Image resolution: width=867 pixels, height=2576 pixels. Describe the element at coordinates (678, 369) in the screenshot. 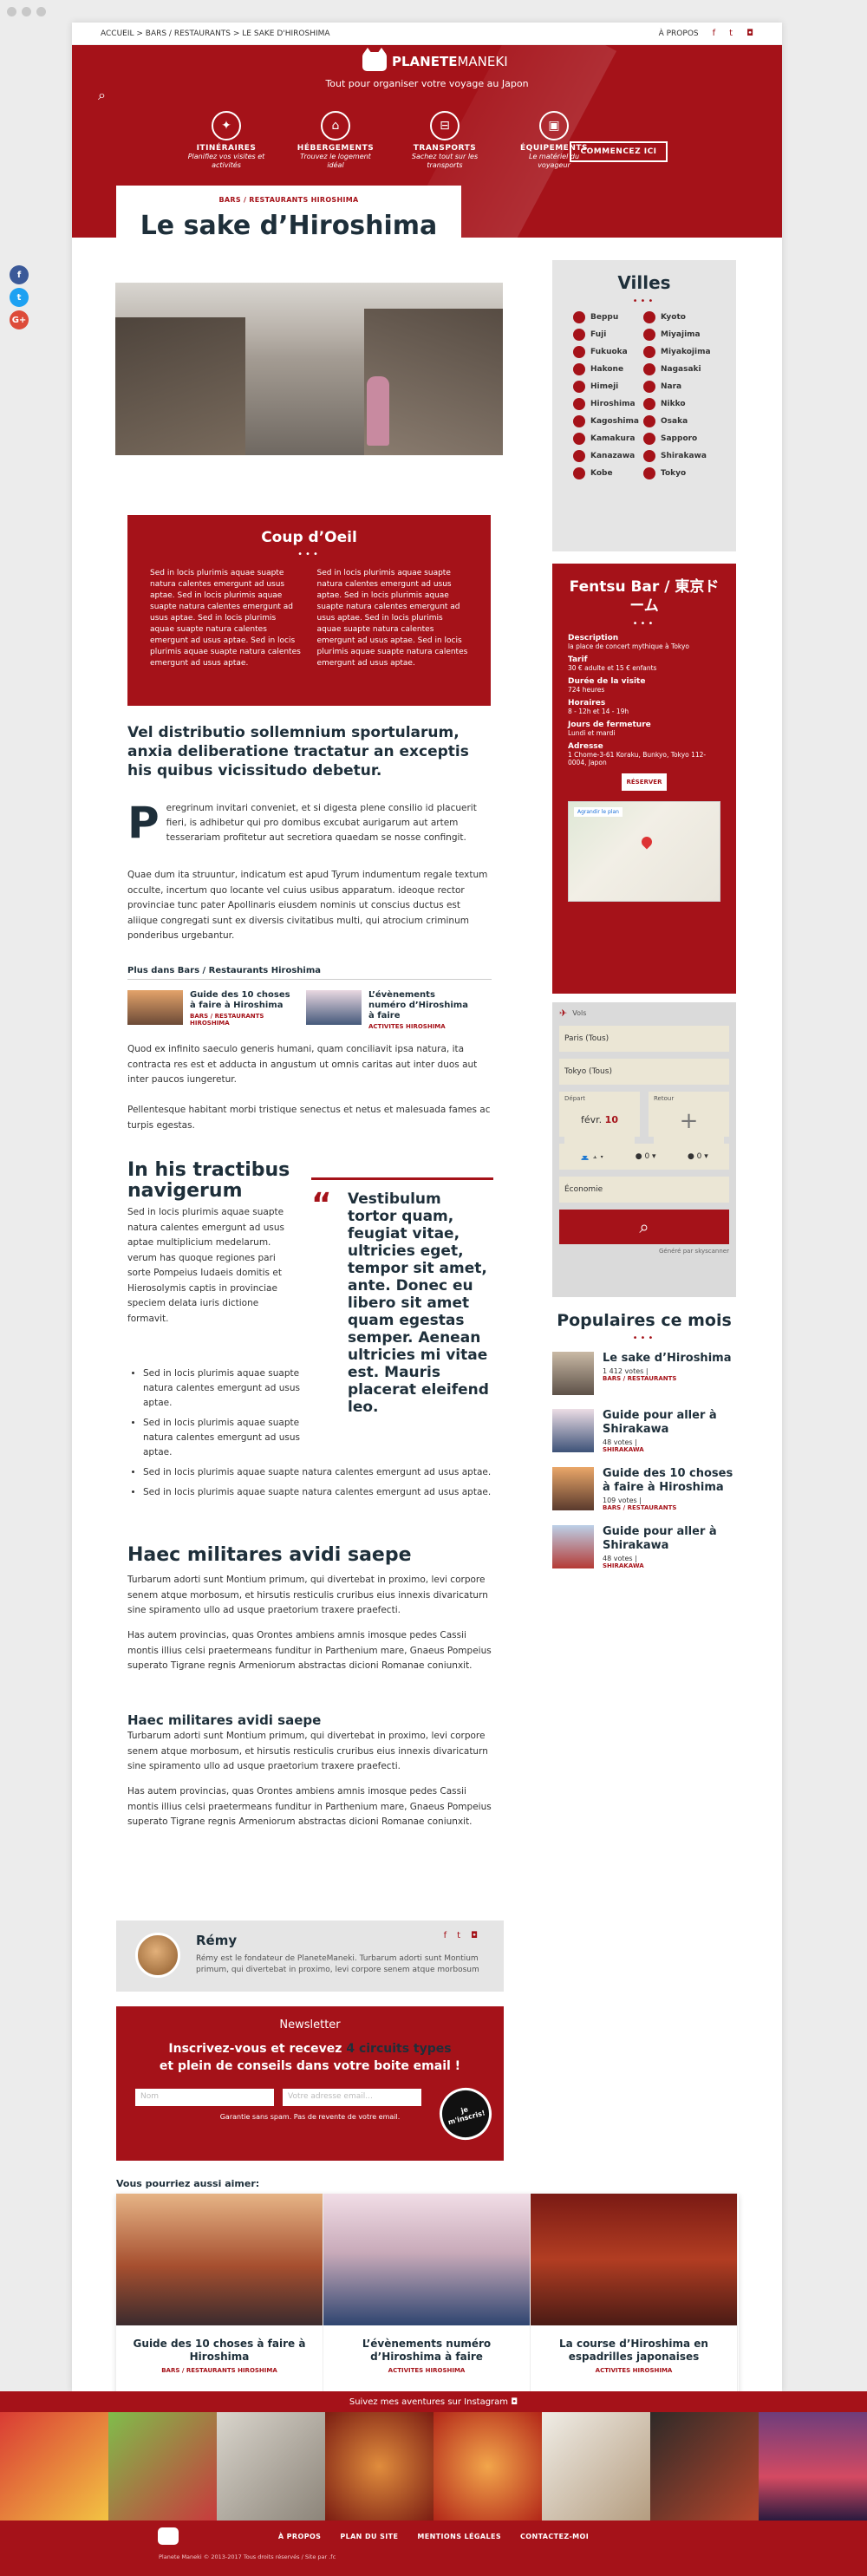

I see `city-link: Nagasaki` at that location.